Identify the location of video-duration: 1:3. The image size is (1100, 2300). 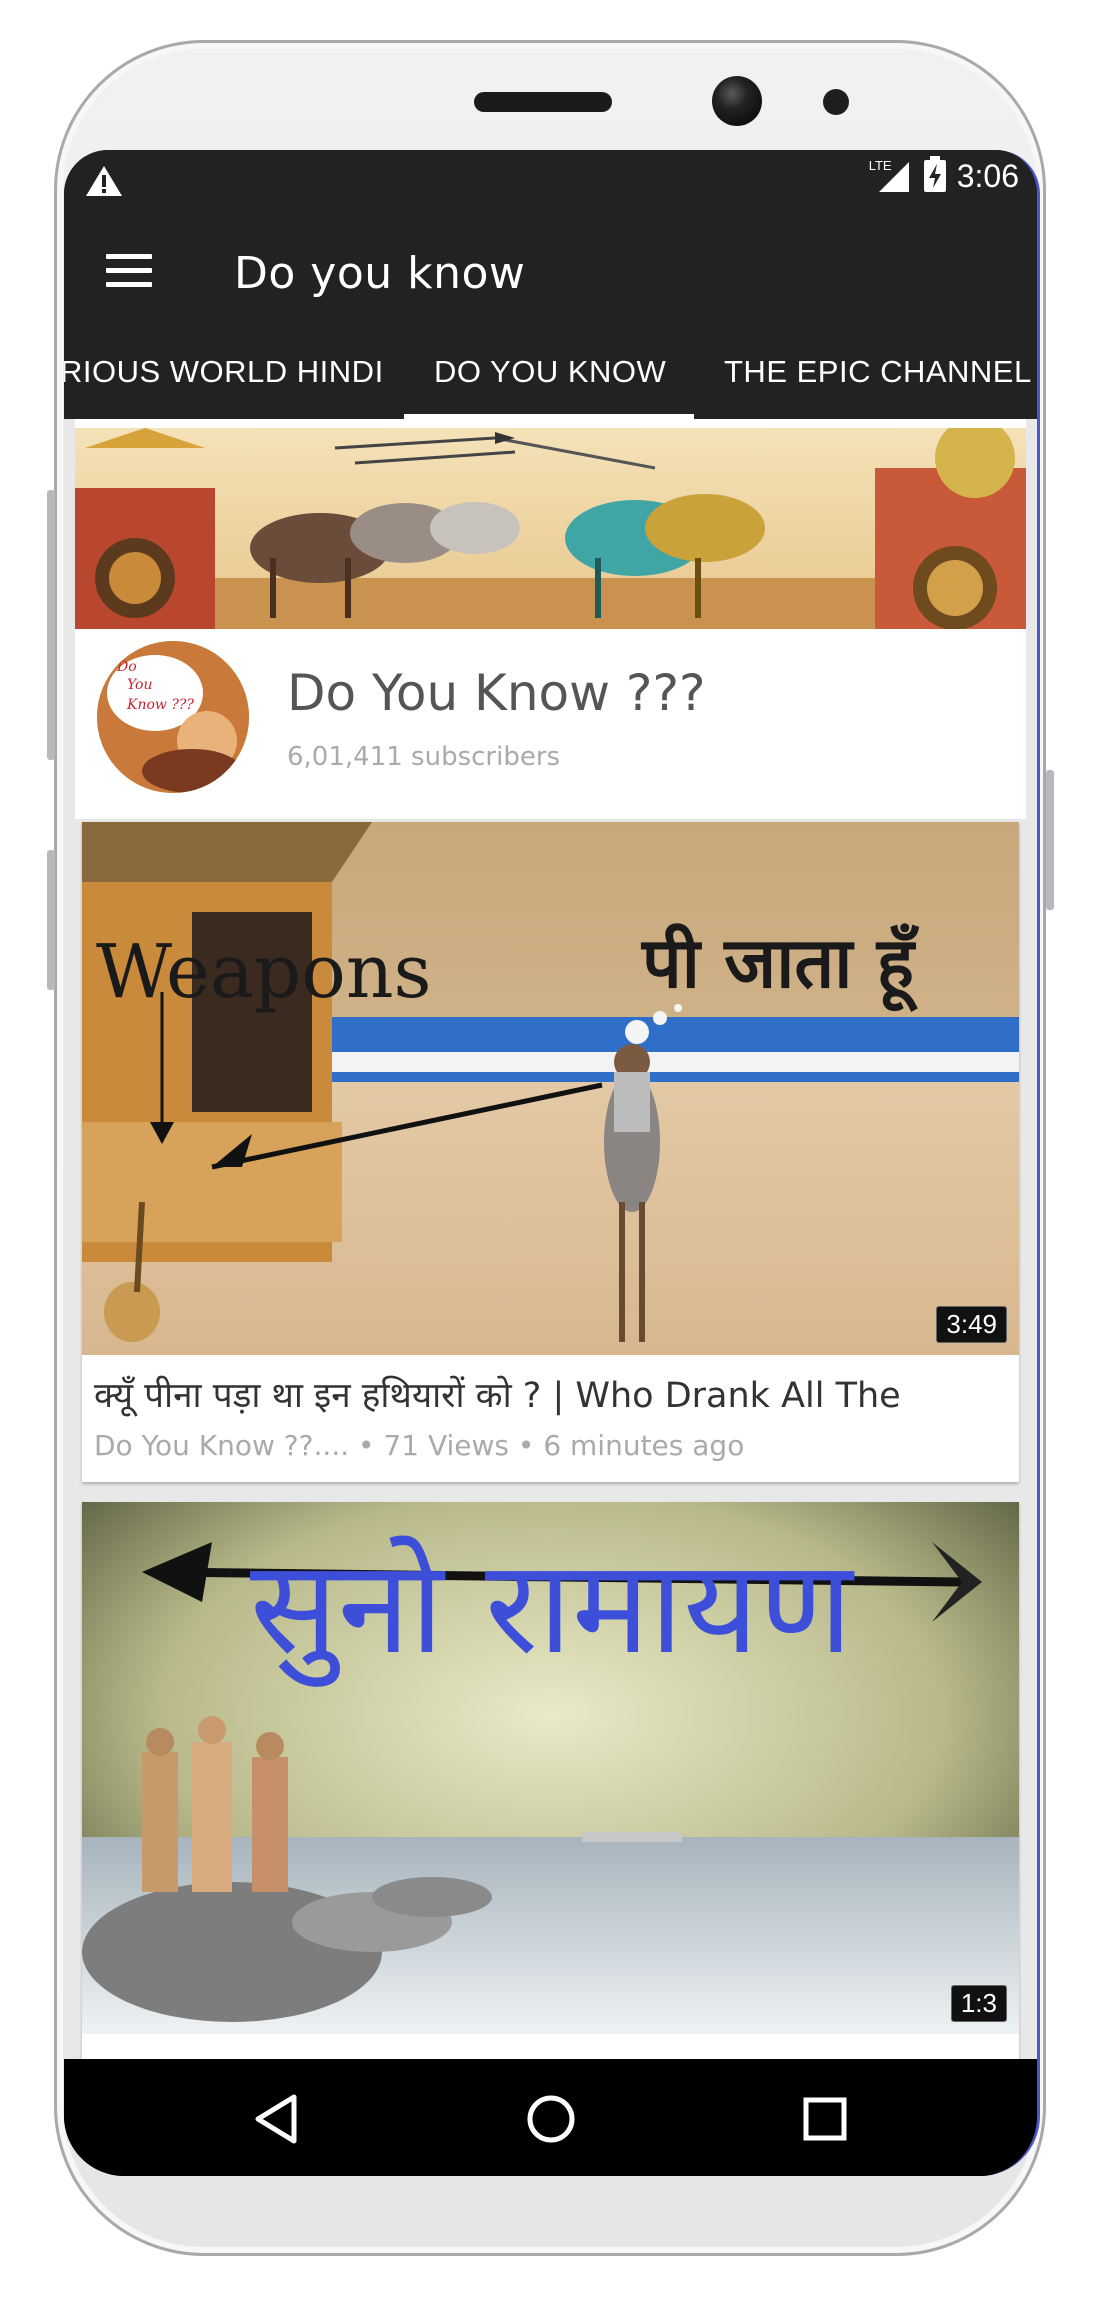
(978, 2003).